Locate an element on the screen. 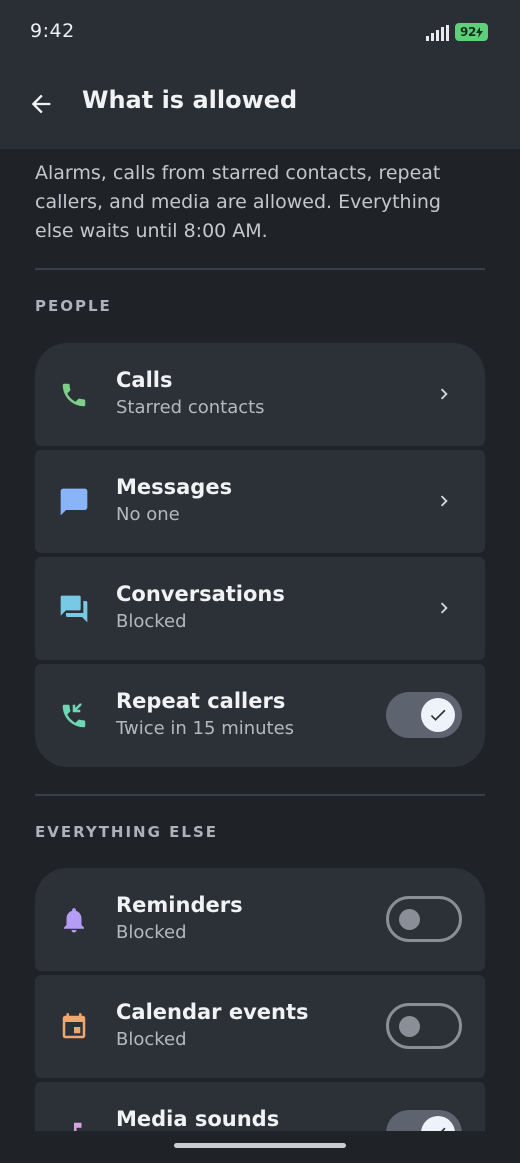  app-bar: What is allowed is located at coordinates (260, 106).